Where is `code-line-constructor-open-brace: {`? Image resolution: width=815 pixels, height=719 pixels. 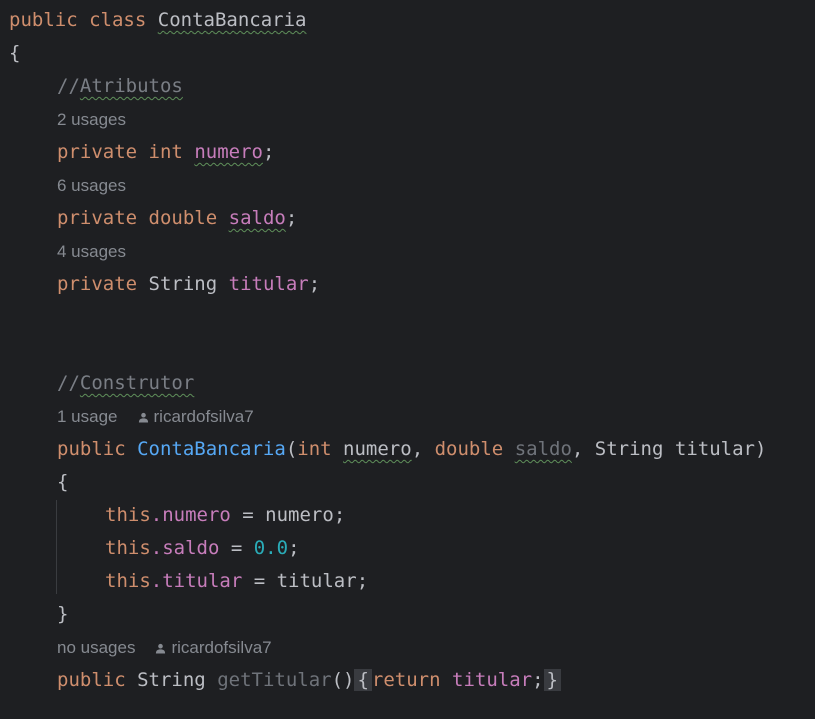 code-line-constructor-open-brace: { is located at coordinates (62, 482).